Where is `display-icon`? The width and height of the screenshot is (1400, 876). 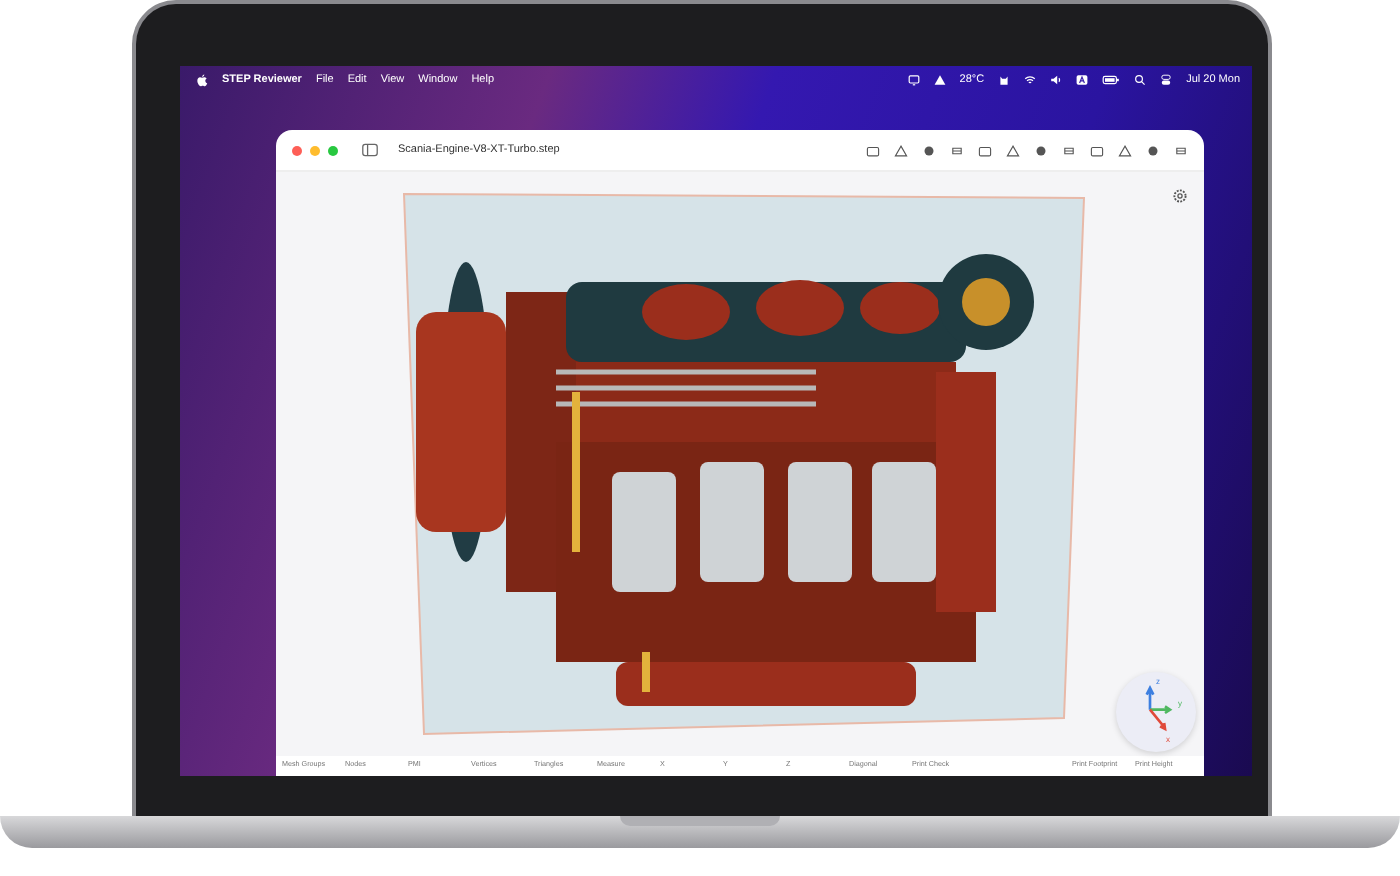 display-icon is located at coordinates (913, 80).